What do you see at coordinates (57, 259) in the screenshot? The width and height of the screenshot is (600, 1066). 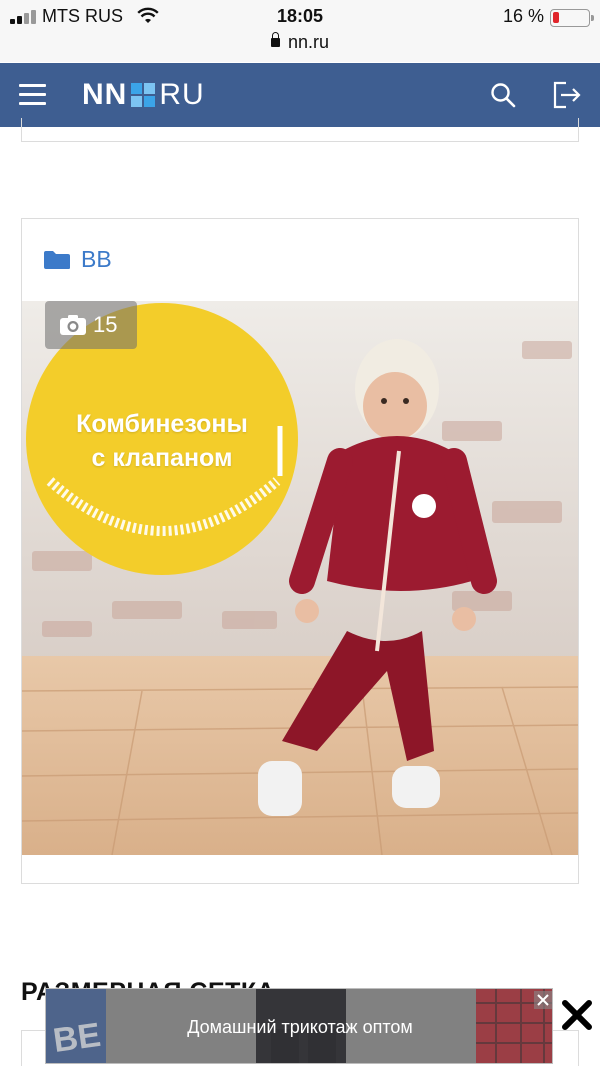 I see `folder-icon` at bounding box center [57, 259].